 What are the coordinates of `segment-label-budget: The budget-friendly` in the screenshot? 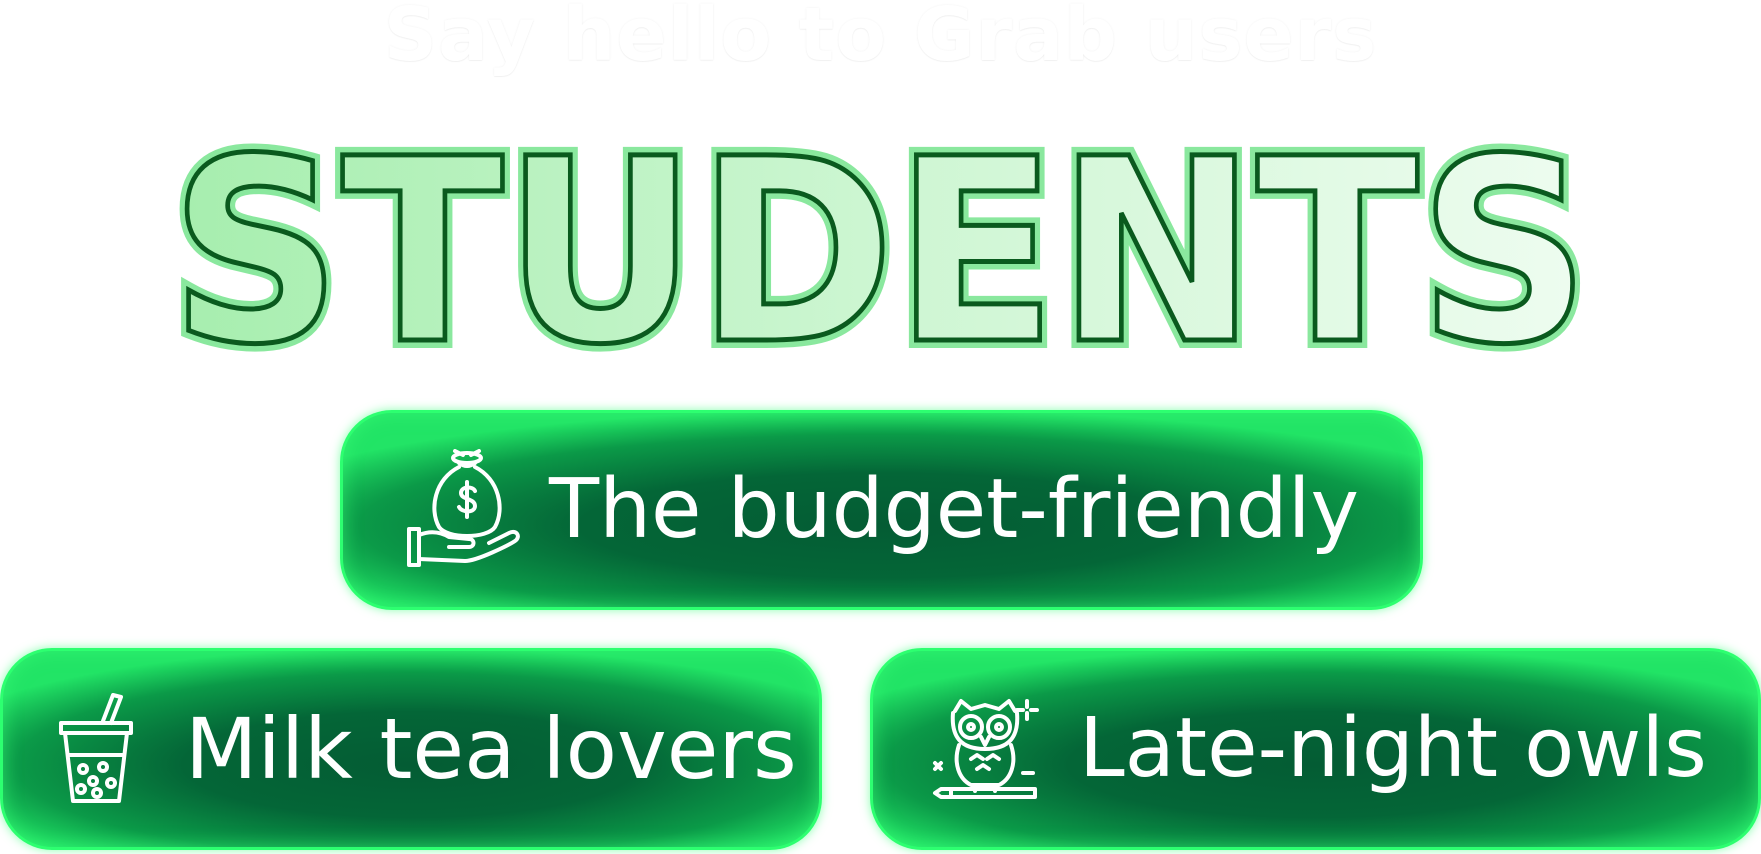 It's located at (954, 509).